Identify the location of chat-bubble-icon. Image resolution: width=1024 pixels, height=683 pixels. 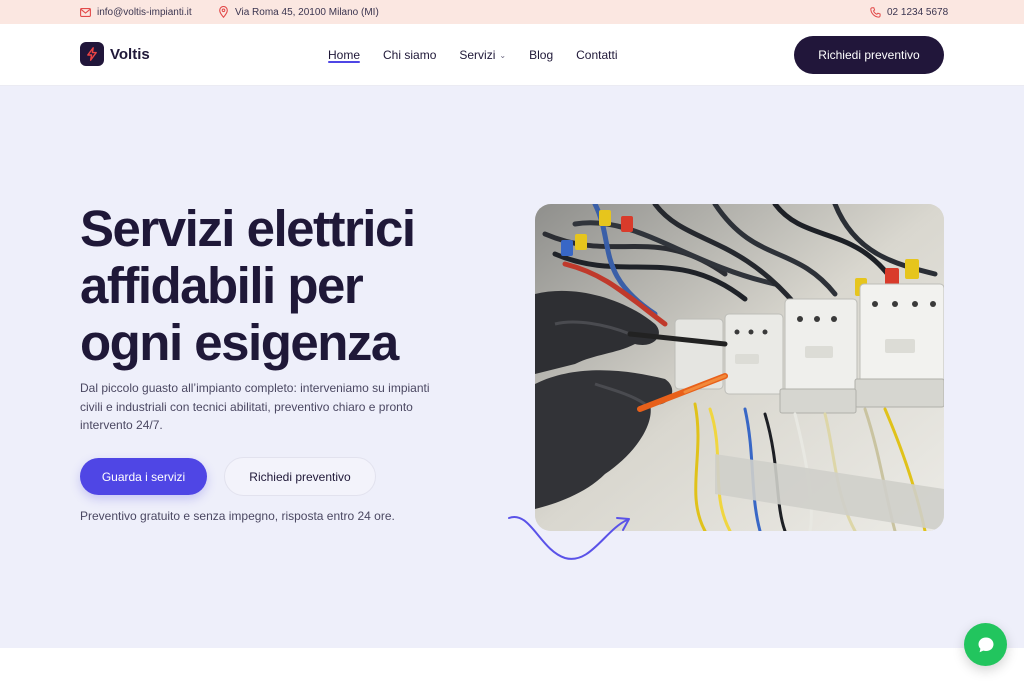
(985, 644).